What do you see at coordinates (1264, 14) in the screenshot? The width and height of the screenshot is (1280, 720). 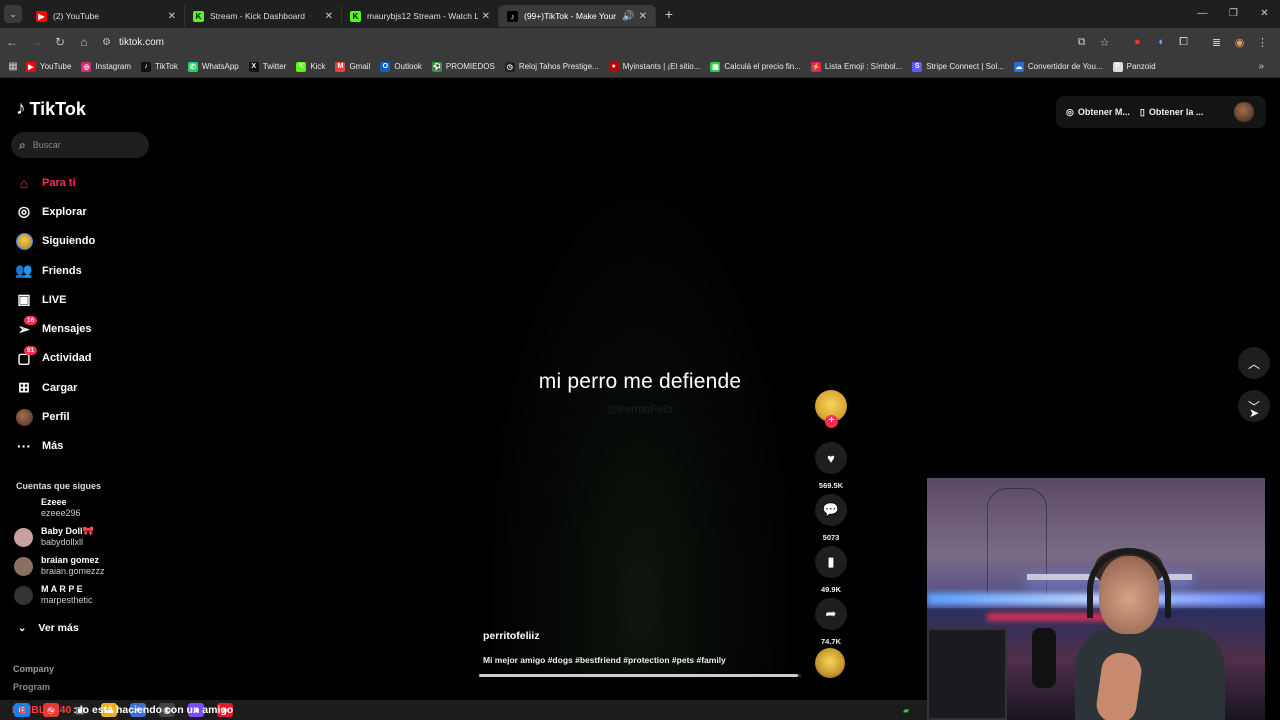 I see `close-window-icon: ✕` at bounding box center [1264, 14].